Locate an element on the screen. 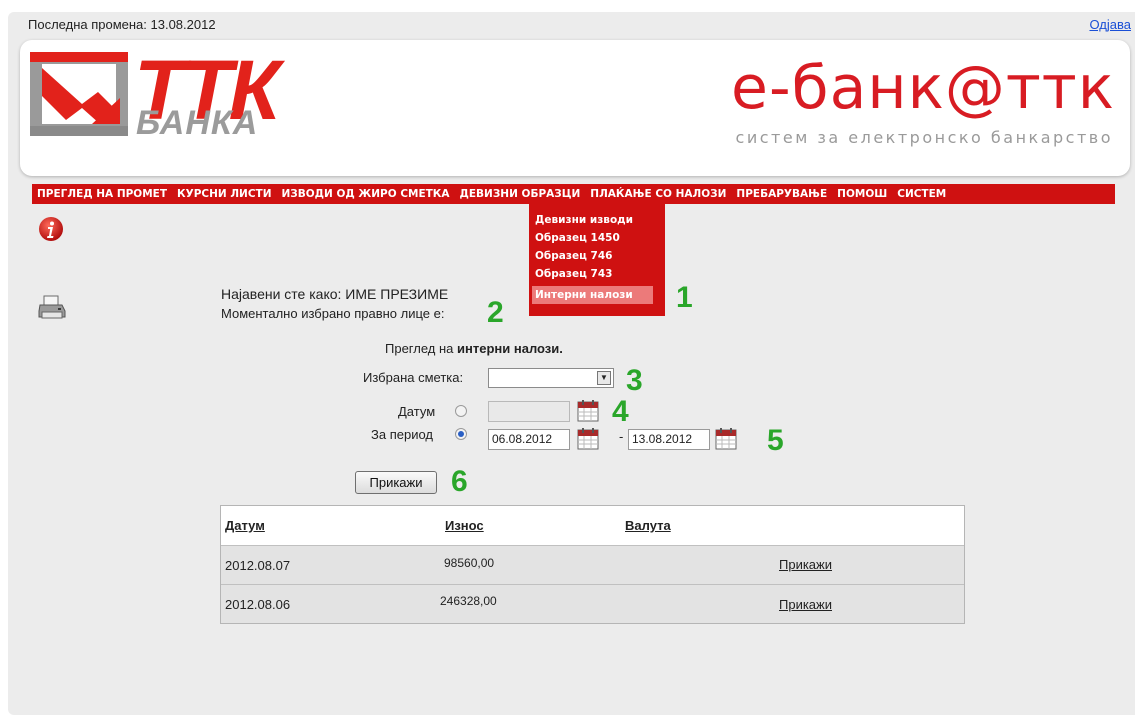  nav-item-exchange-rates: КУРСНИ ЛИСТИ is located at coordinates (224, 194).